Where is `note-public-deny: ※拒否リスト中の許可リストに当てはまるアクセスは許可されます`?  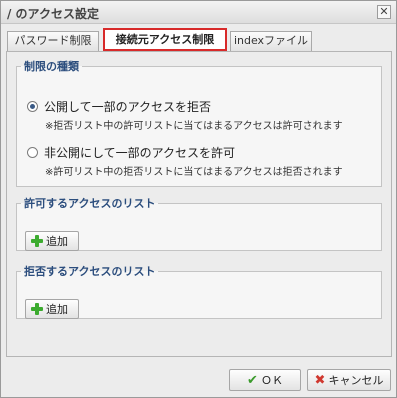
note-public-deny: ※拒否リスト中の許可リストに当てはまるアクセスは許可されます is located at coordinates (194, 126).